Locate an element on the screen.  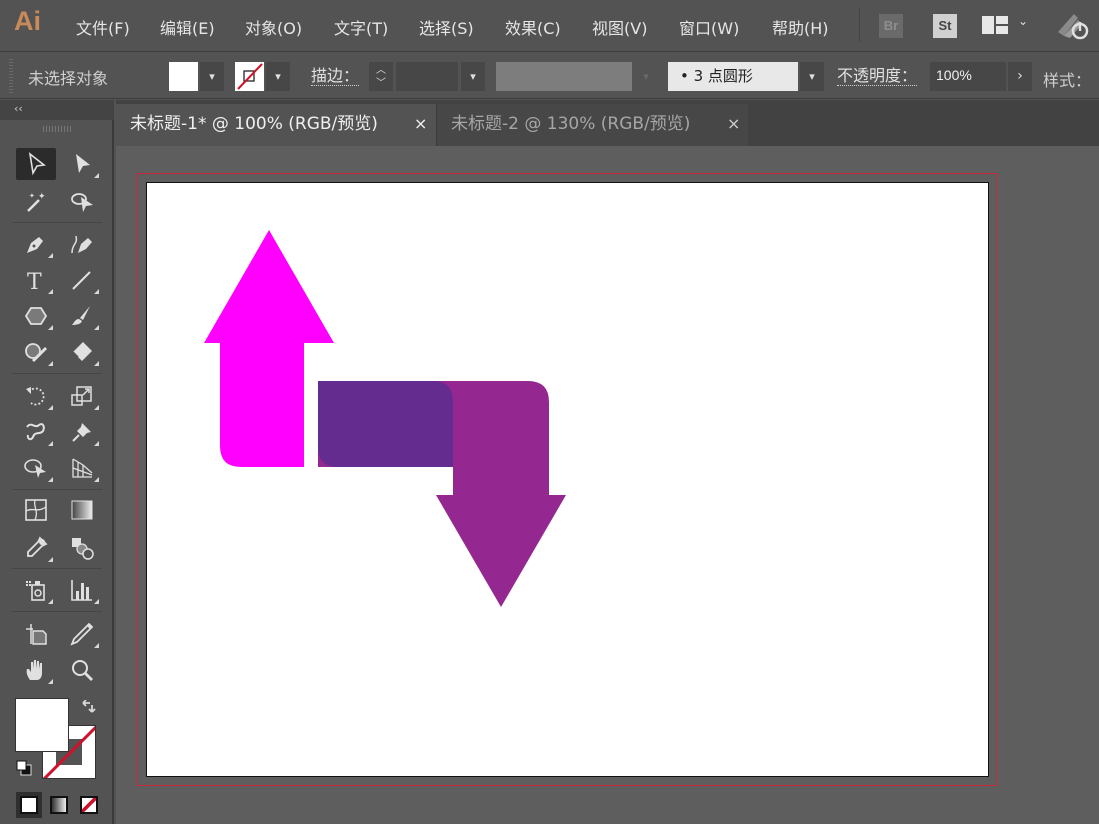
gradient-icon is located at coordinates (82, 510).